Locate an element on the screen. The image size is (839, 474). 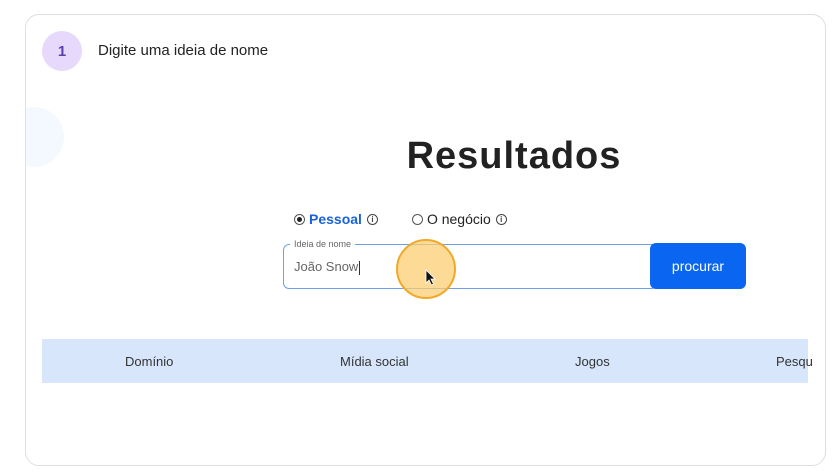
radio-unchecked-icon is located at coordinates (417, 219).